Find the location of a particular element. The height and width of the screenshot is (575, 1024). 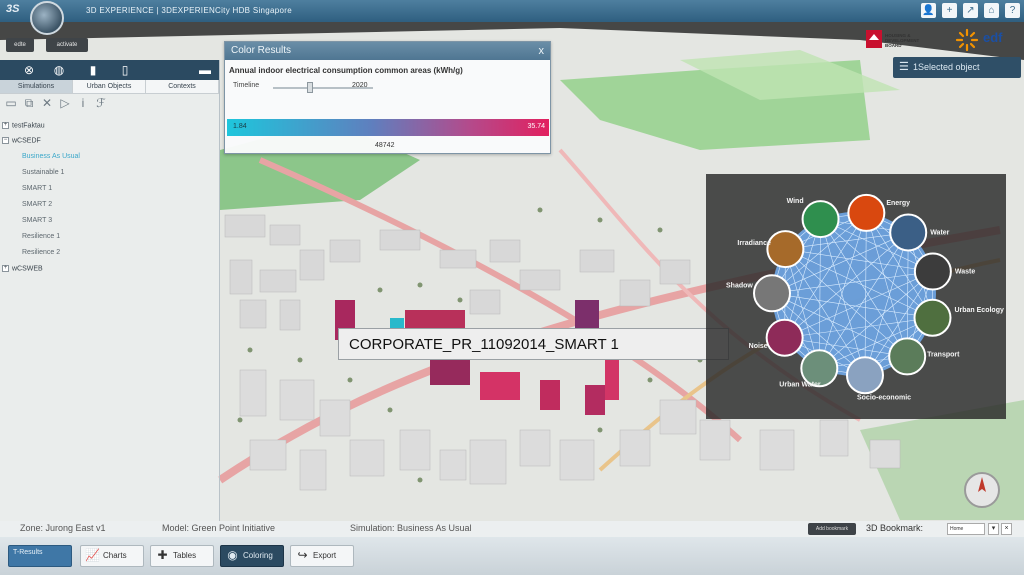

compass-logo-icon is located at coordinates (47, 18).